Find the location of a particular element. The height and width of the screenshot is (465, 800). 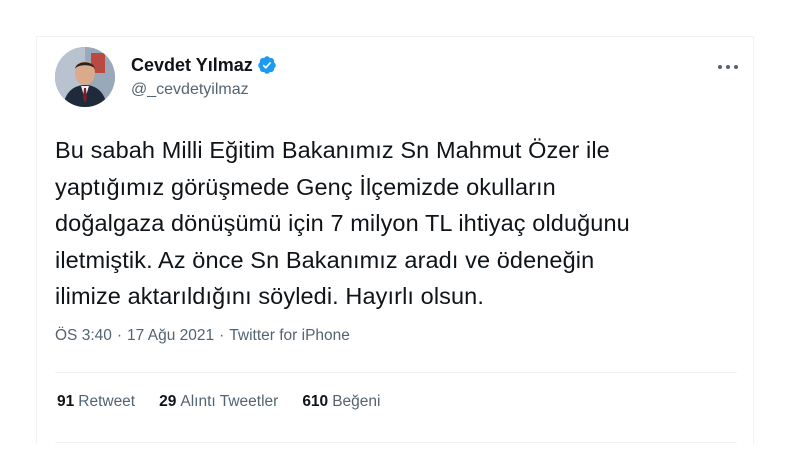

tweet-date: 17 Ağu 2021 is located at coordinates (170, 336).